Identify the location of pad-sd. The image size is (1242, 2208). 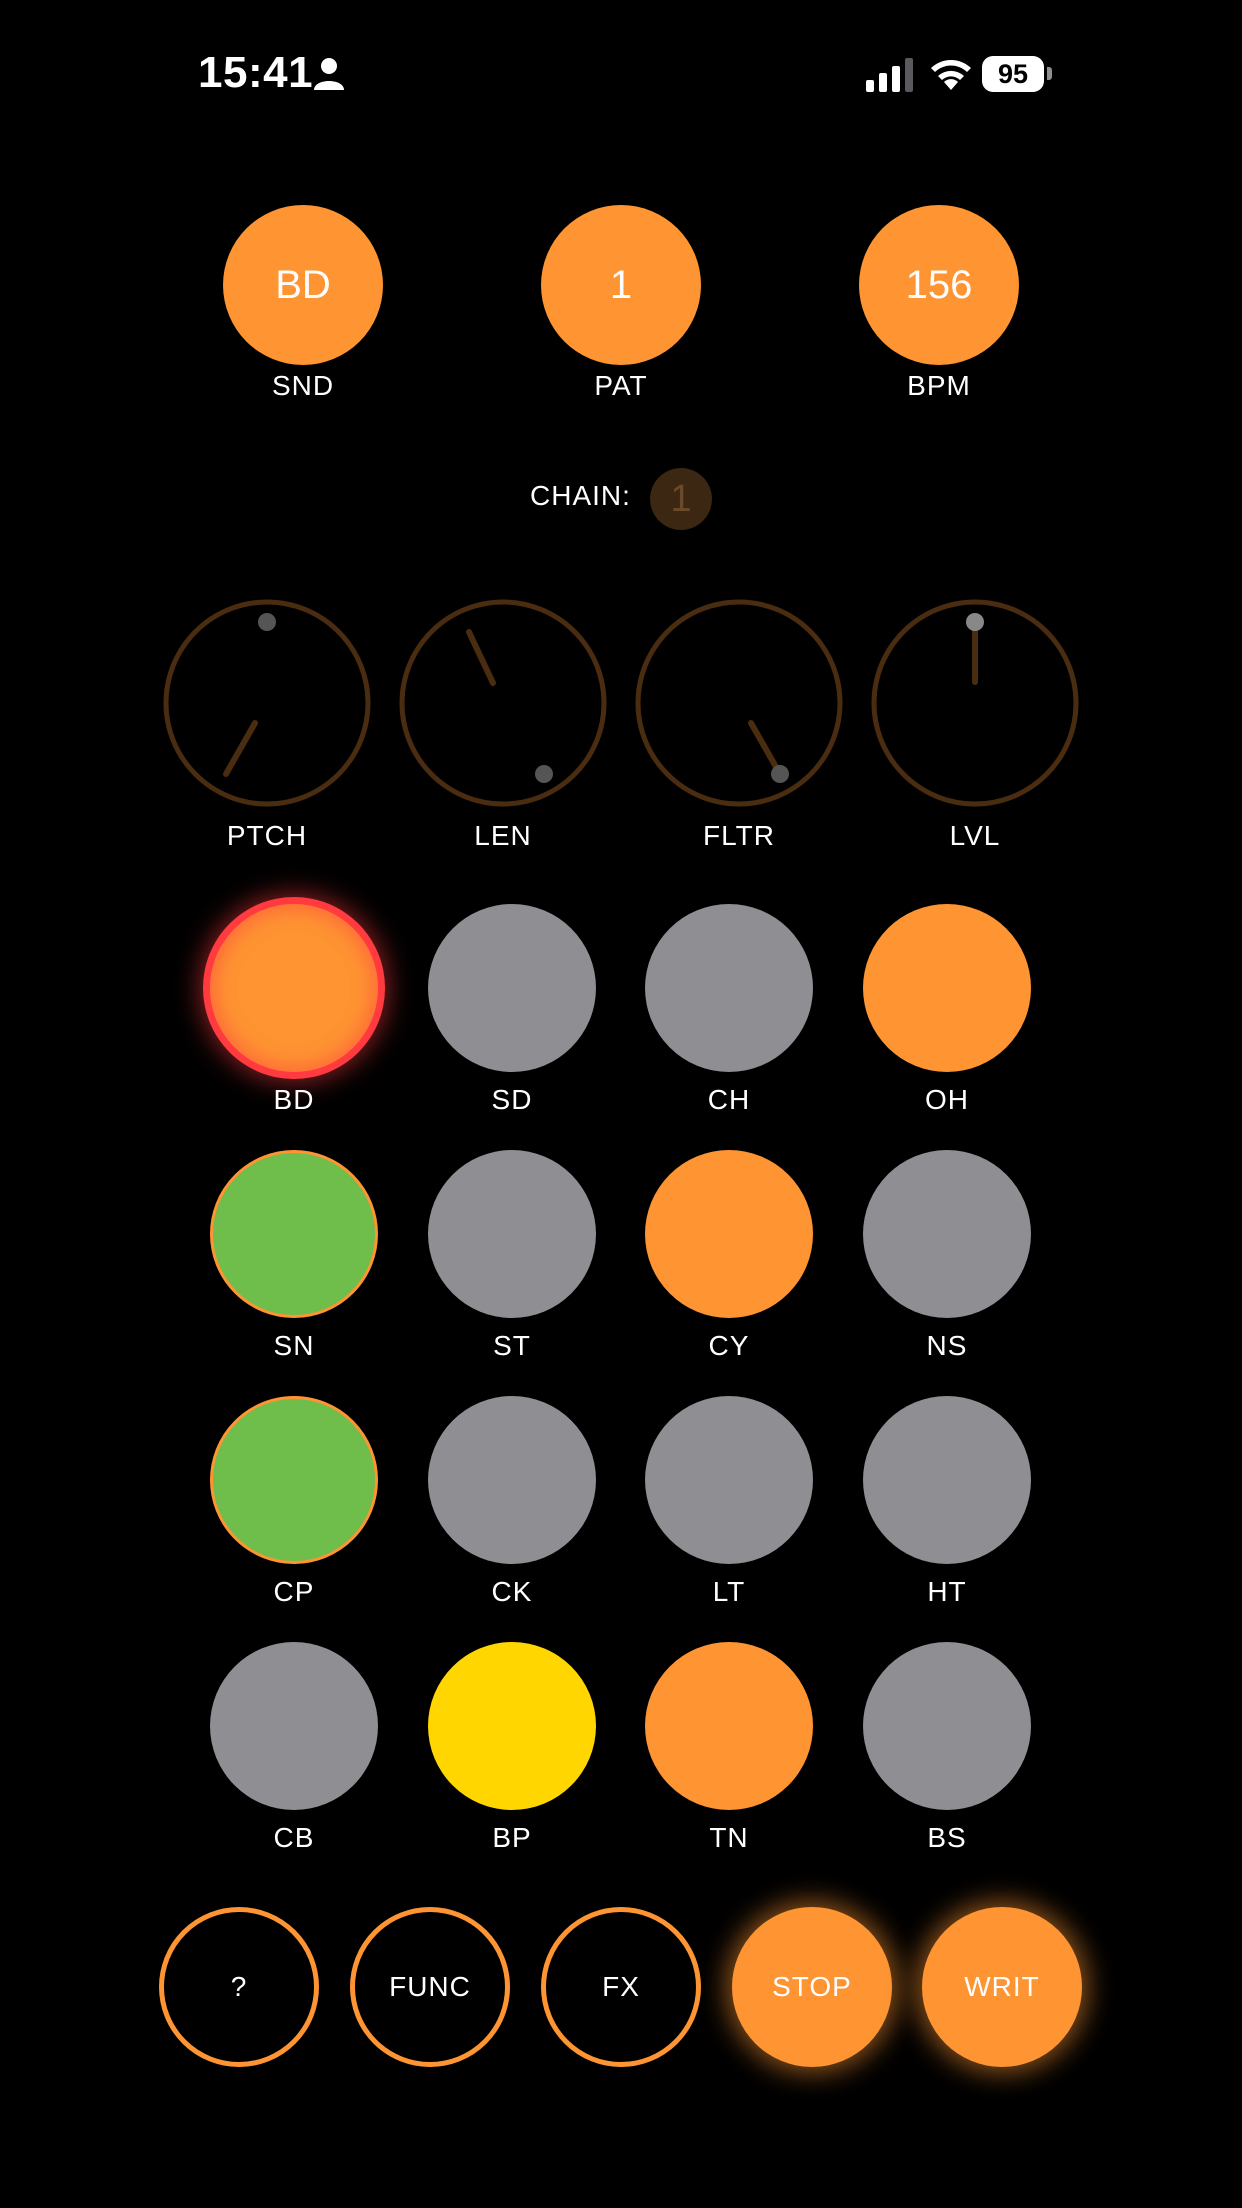
(512, 988).